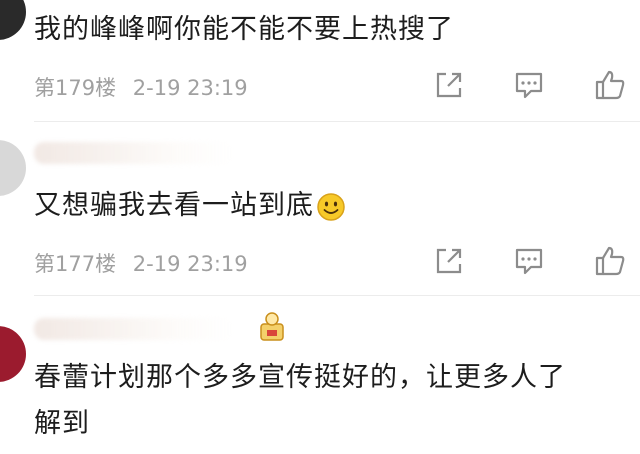  I want to click on comment-text: 又想骗我去看一站到底, so click(190, 206).